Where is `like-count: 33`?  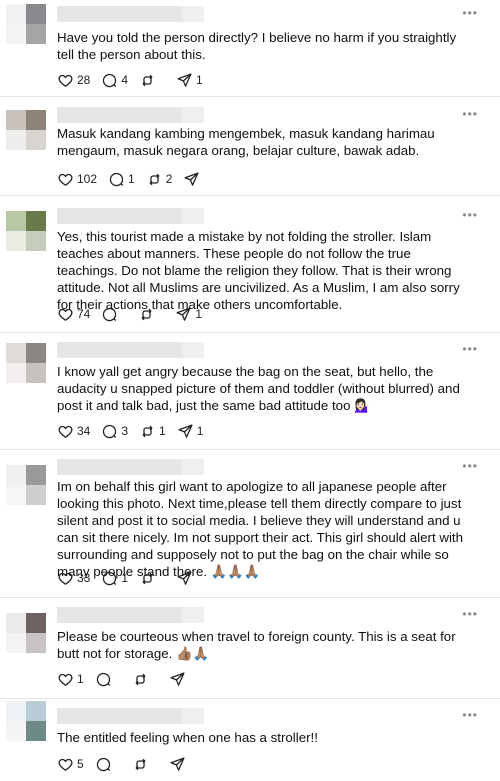
like-count: 33 is located at coordinates (84, 578).